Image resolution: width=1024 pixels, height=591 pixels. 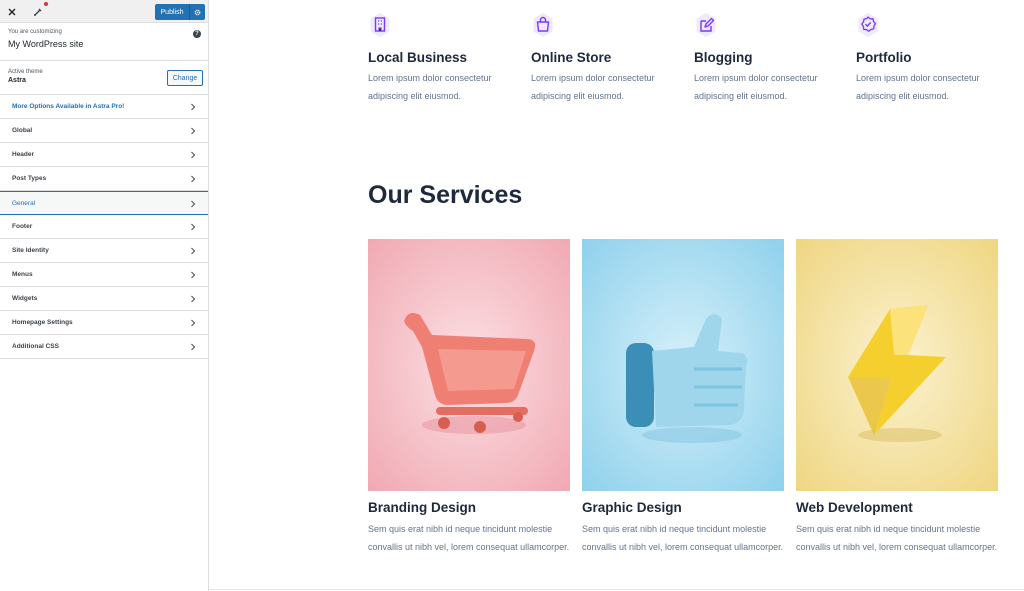 What do you see at coordinates (104, 251) in the screenshot?
I see `menu-item-site-identity: Site Identity` at bounding box center [104, 251].